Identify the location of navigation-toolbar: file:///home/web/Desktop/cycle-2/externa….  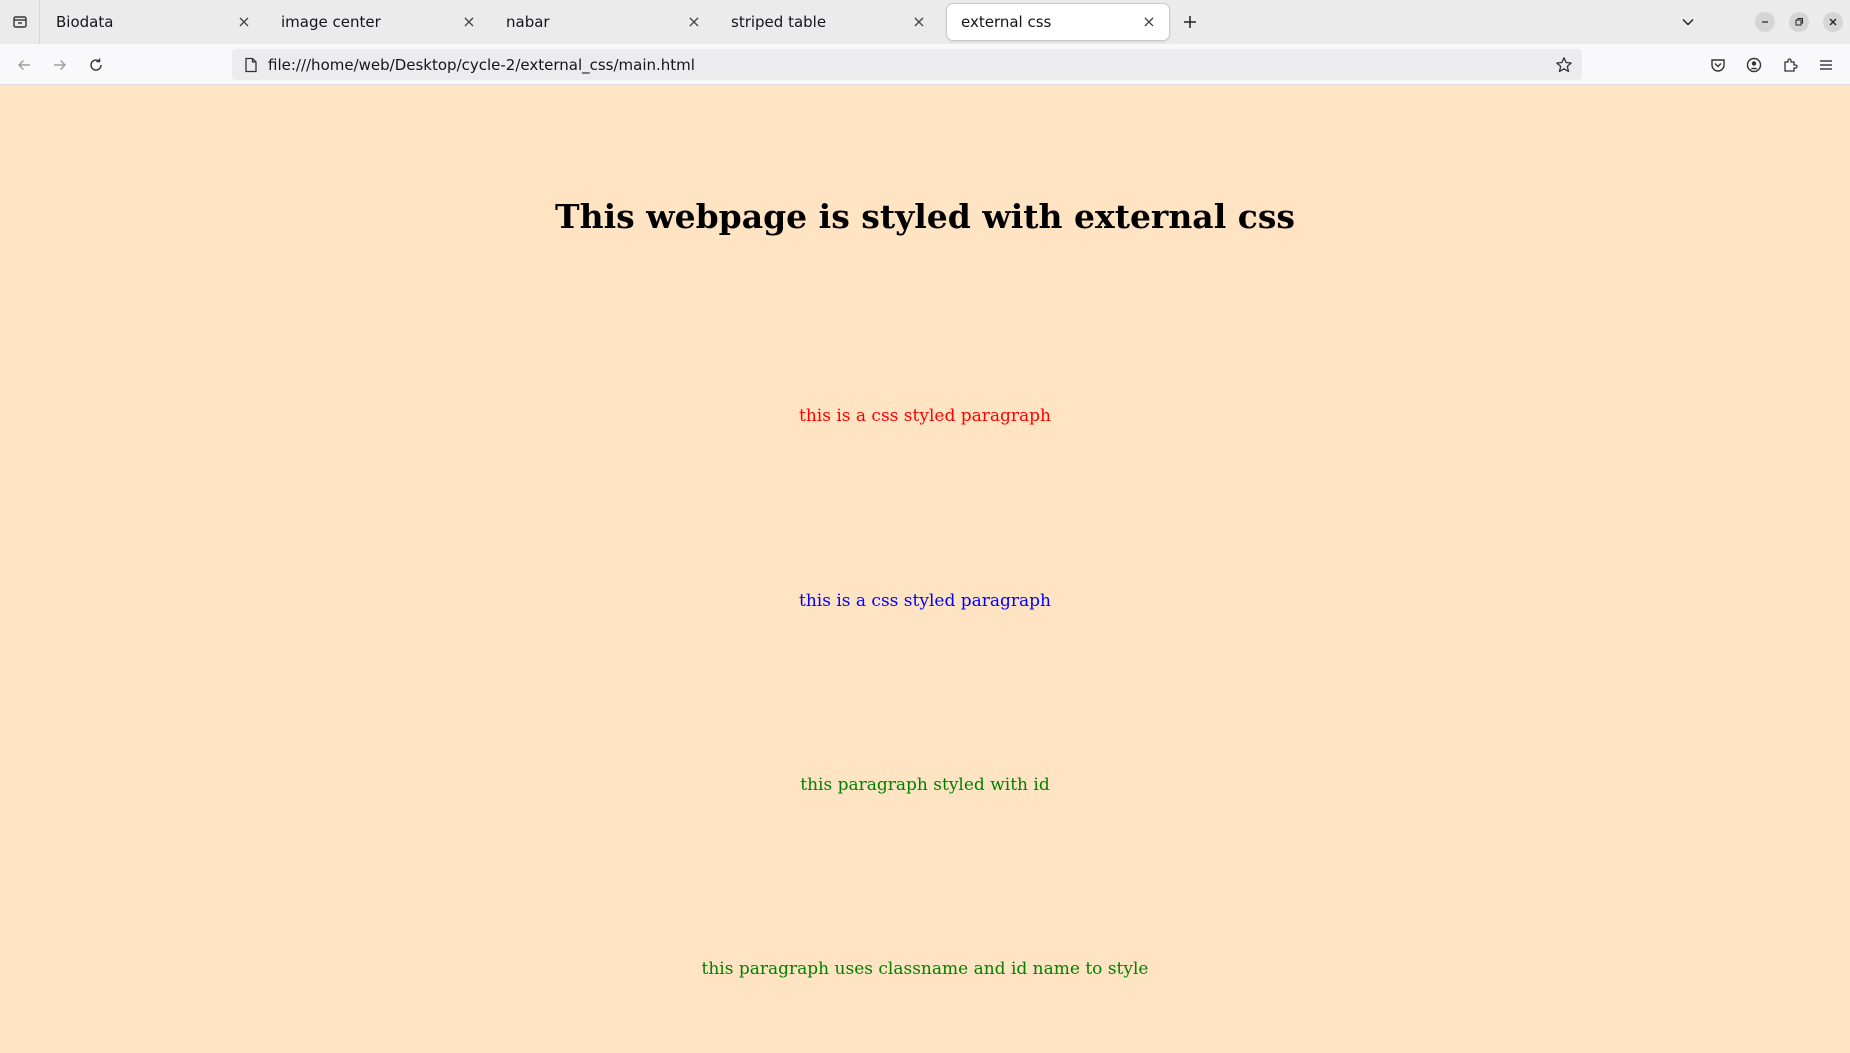
(925, 64).